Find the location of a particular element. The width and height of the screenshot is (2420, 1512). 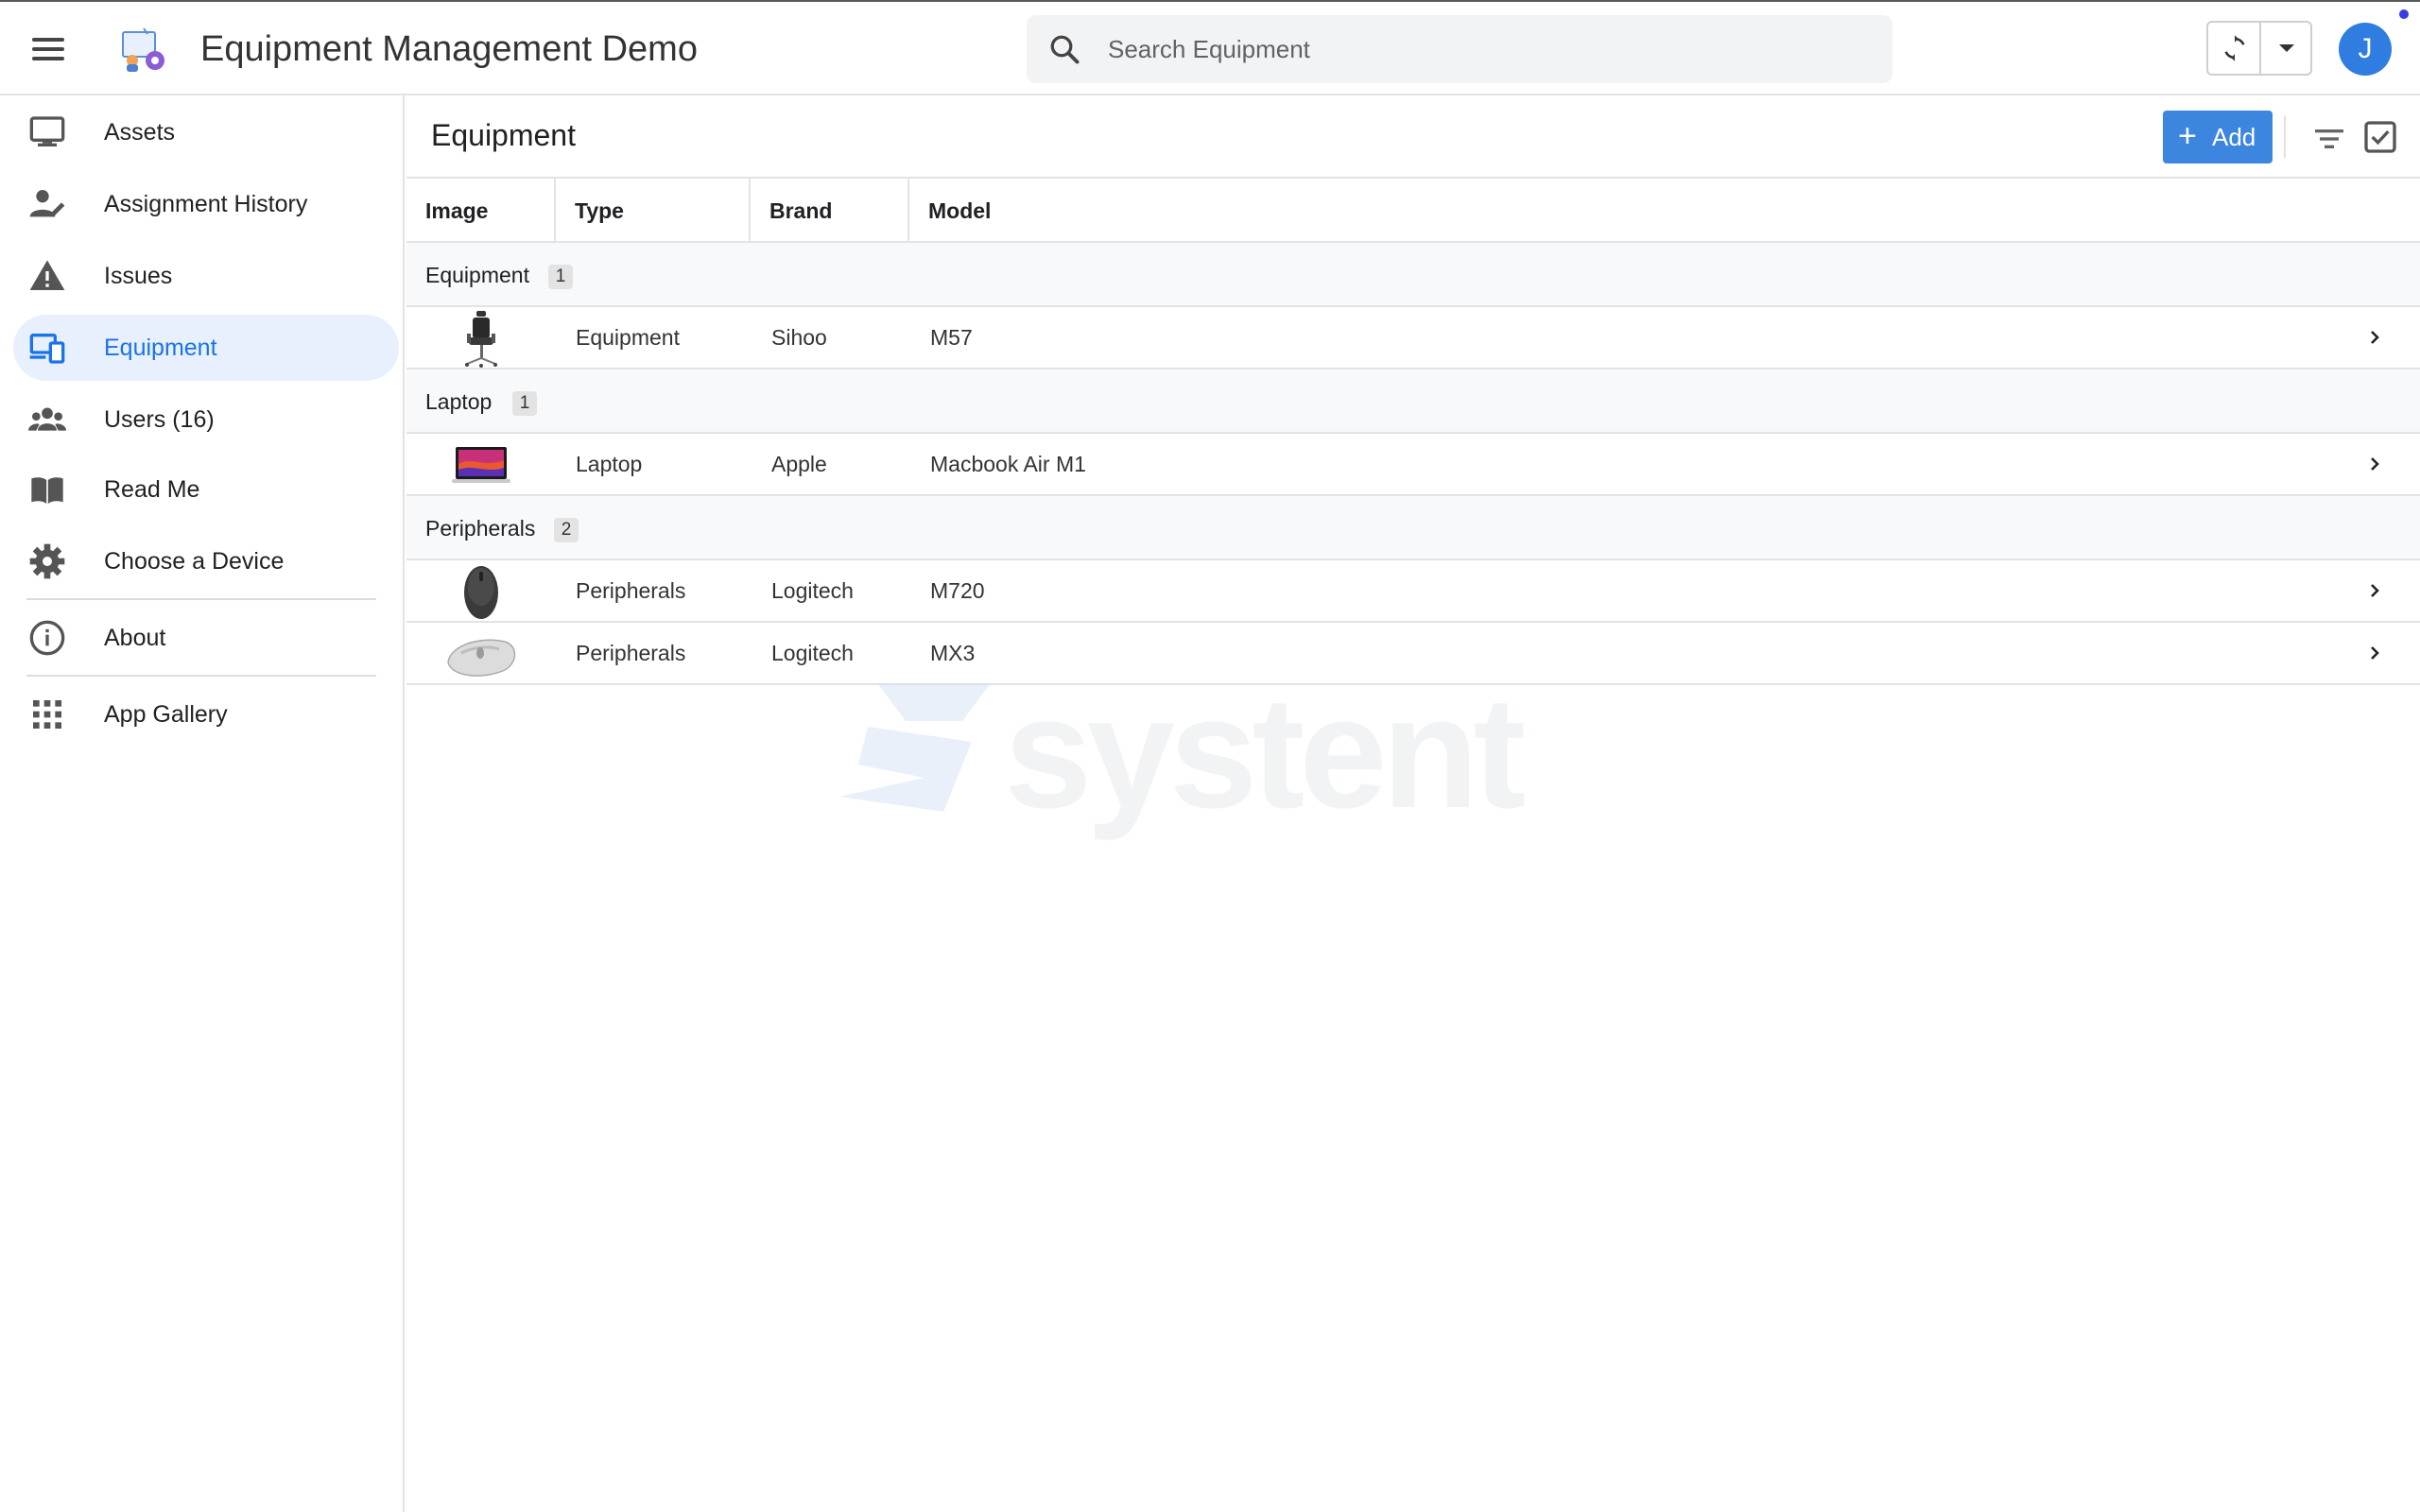

sync-button-group is located at coordinates (2259, 48).